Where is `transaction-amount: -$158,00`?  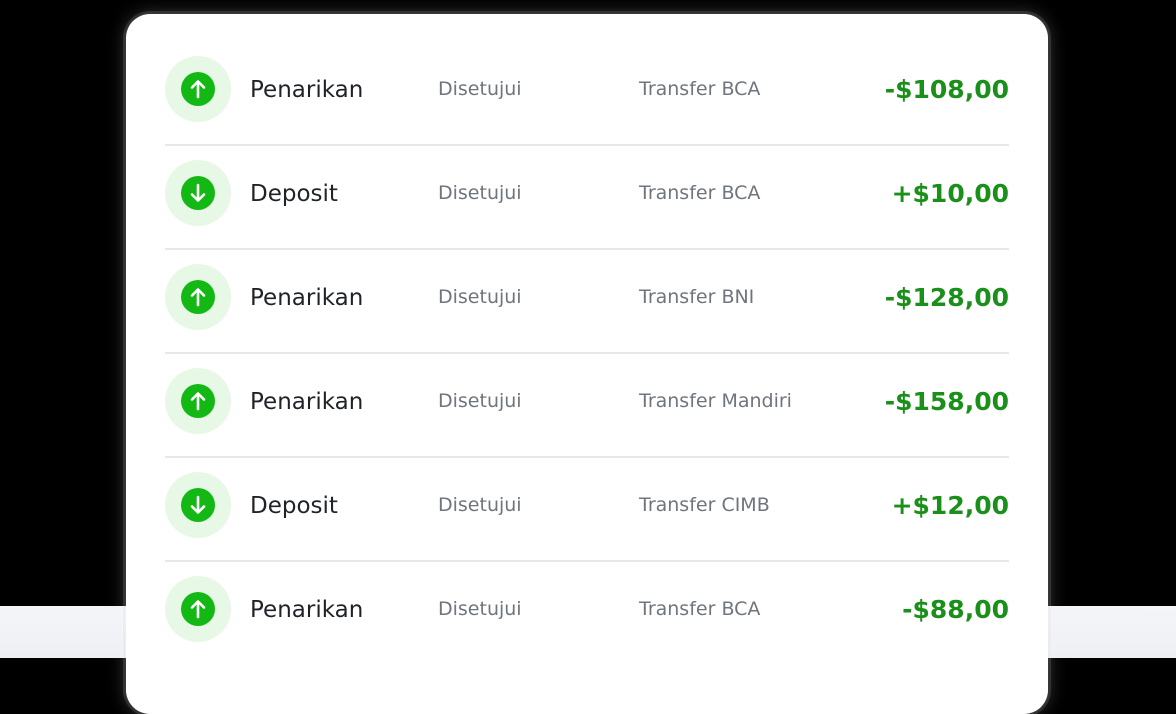 transaction-amount: -$158,00 is located at coordinates (946, 401).